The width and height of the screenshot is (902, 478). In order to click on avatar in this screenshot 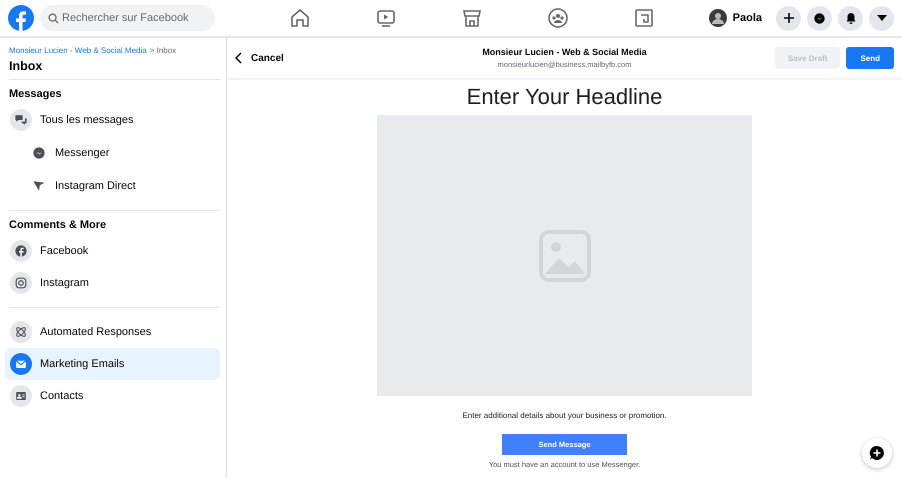, I will do `click(717, 18)`.